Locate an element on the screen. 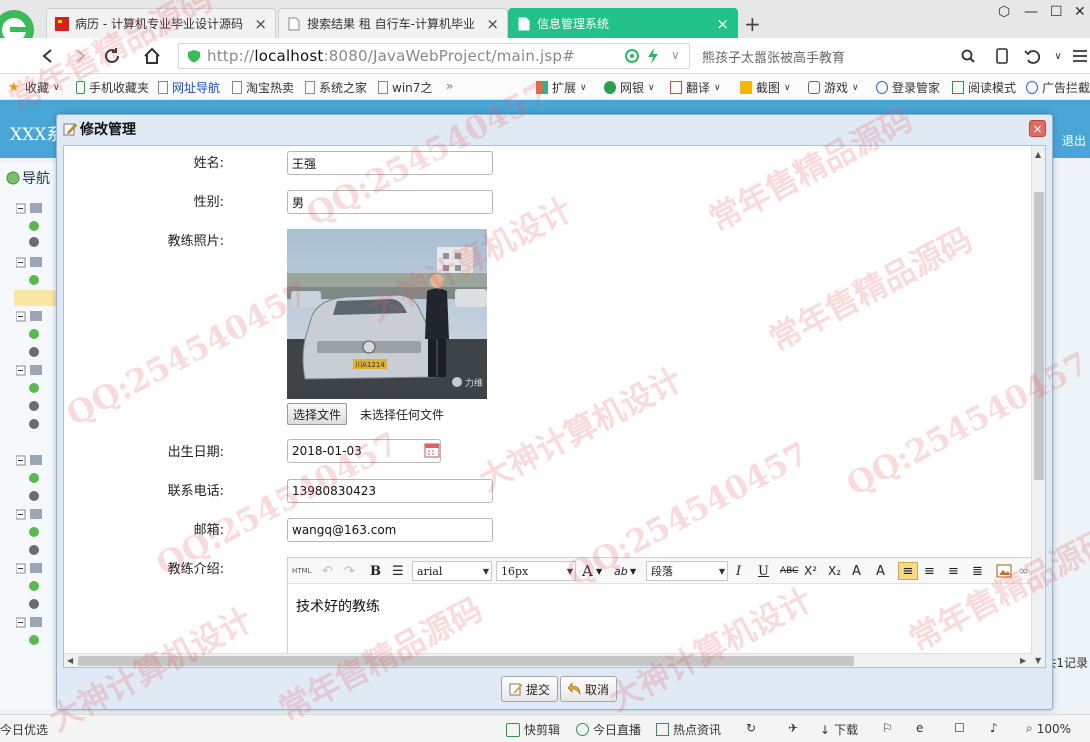 Image resolution: width=1090 pixels, height=742 pixels. logout-link: 退出 is located at coordinates (1074, 140).